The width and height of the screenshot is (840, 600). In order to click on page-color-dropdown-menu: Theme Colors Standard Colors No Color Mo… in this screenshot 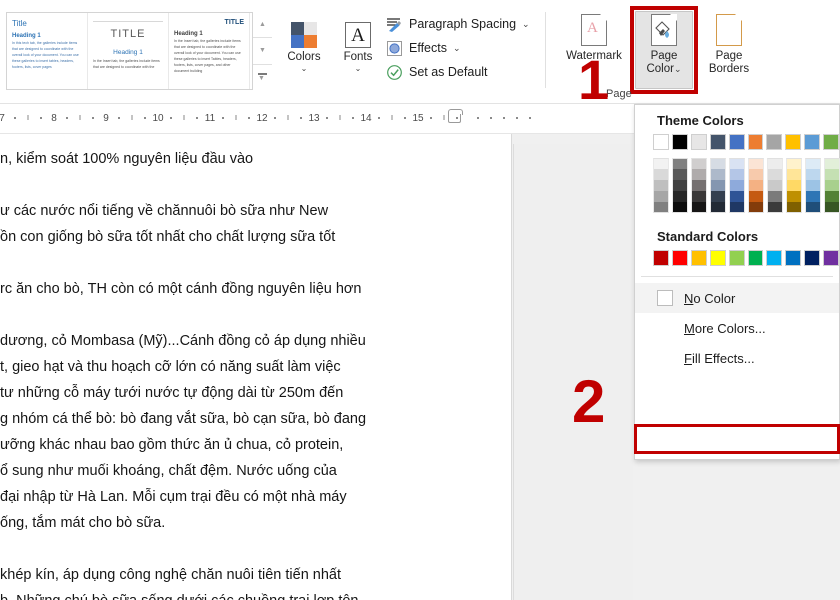, I will do `click(737, 282)`.